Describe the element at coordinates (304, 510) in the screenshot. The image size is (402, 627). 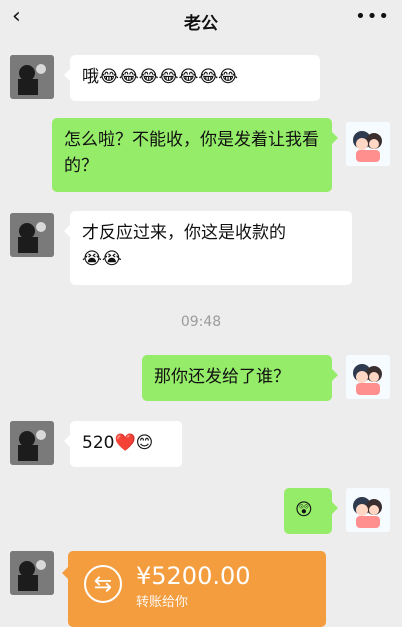
I see `surprised-emoji-icon: 😲` at that location.